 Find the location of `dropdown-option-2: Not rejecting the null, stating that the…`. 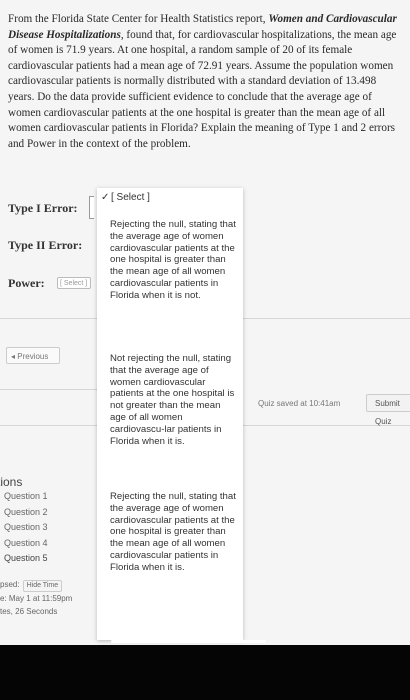

dropdown-option-2: Not rejecting the null, stating that the… is located at coordinates (173, 400).